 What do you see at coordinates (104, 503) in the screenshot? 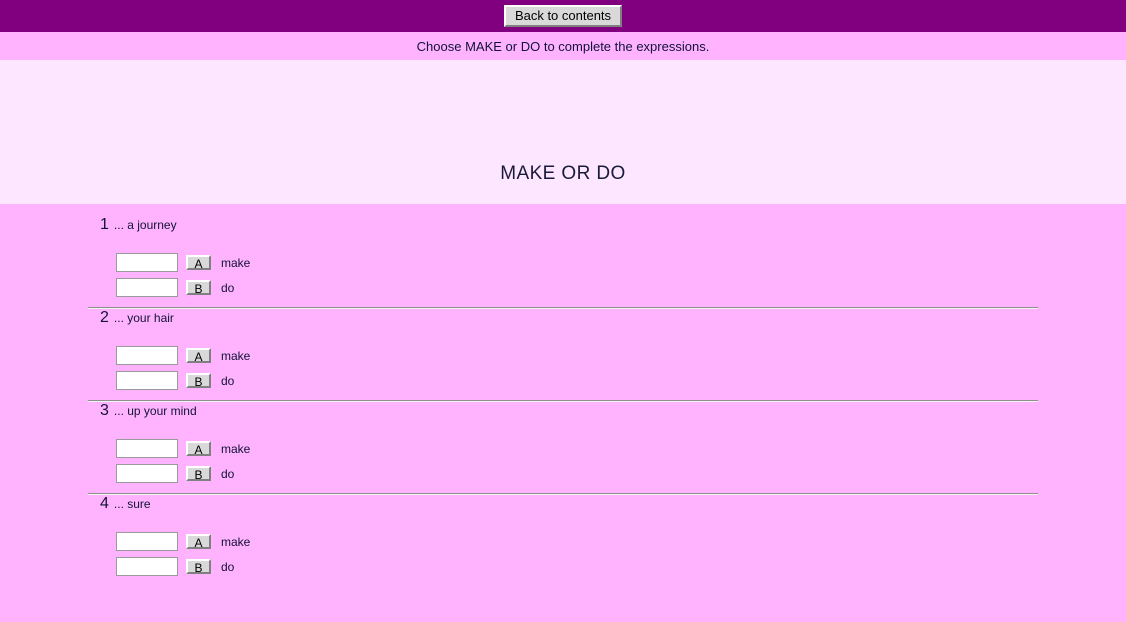
I see `question-number: 4` at bounding box center [104, 503].